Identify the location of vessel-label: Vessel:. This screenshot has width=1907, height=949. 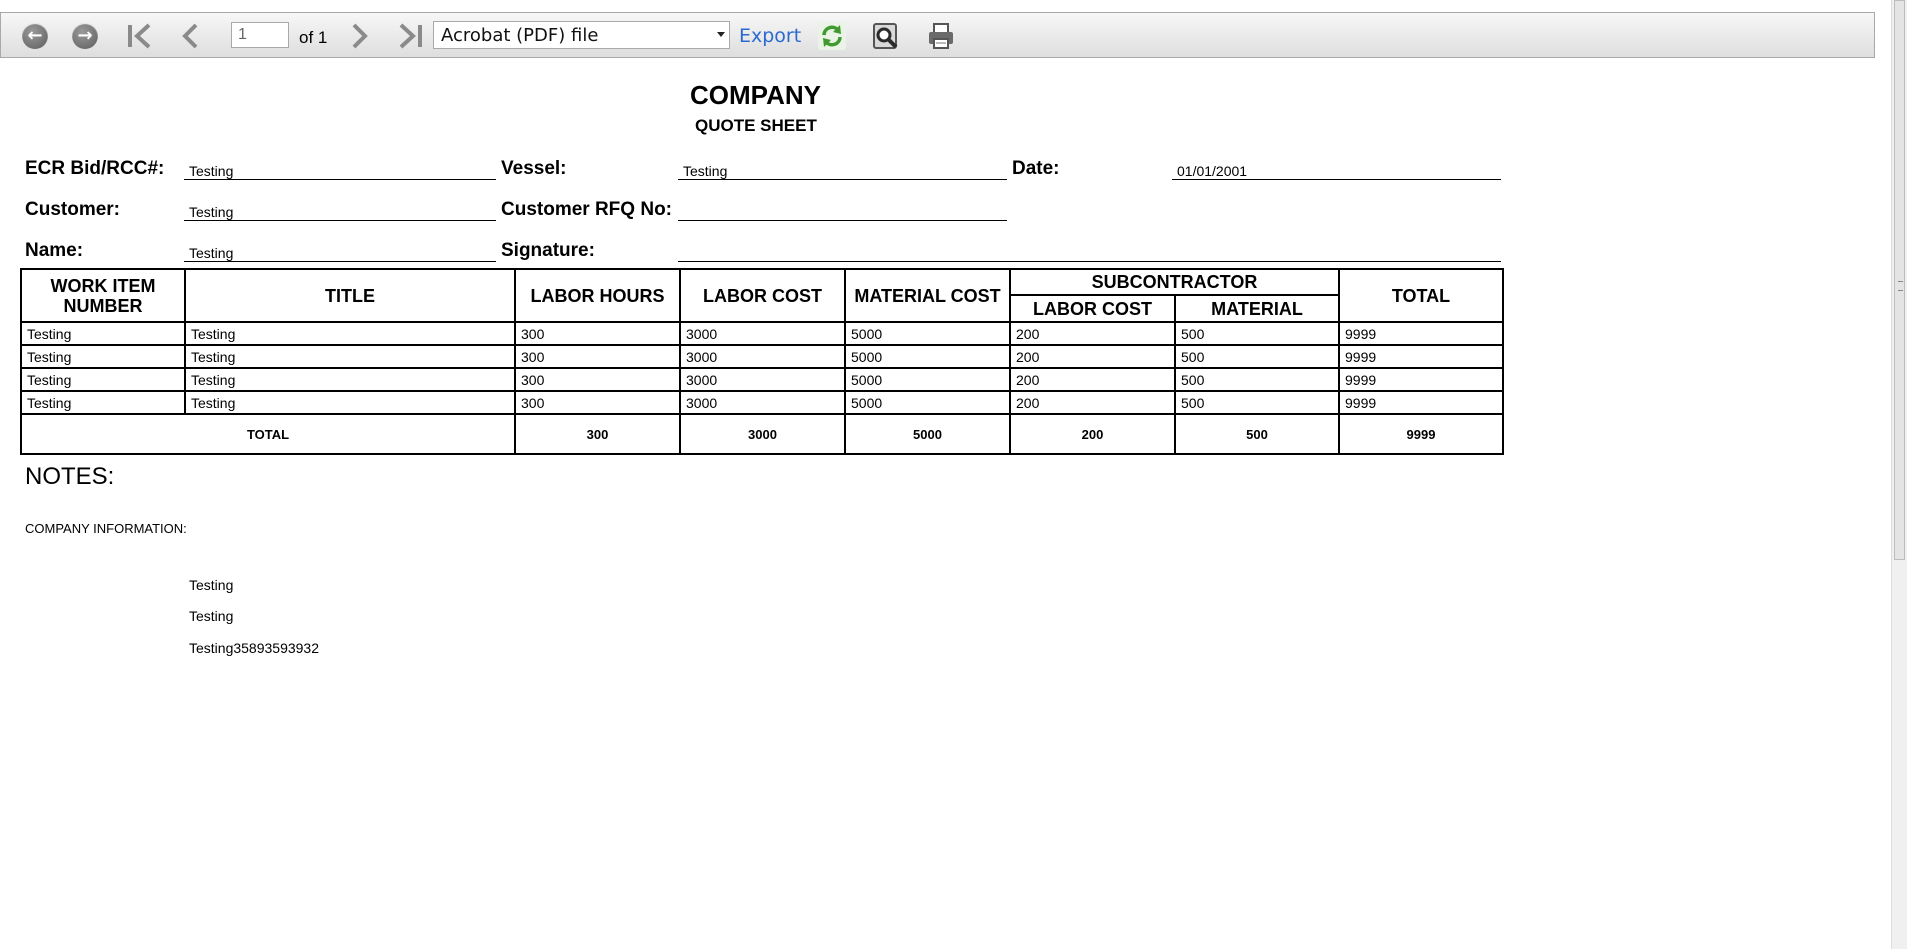
(534, 168).